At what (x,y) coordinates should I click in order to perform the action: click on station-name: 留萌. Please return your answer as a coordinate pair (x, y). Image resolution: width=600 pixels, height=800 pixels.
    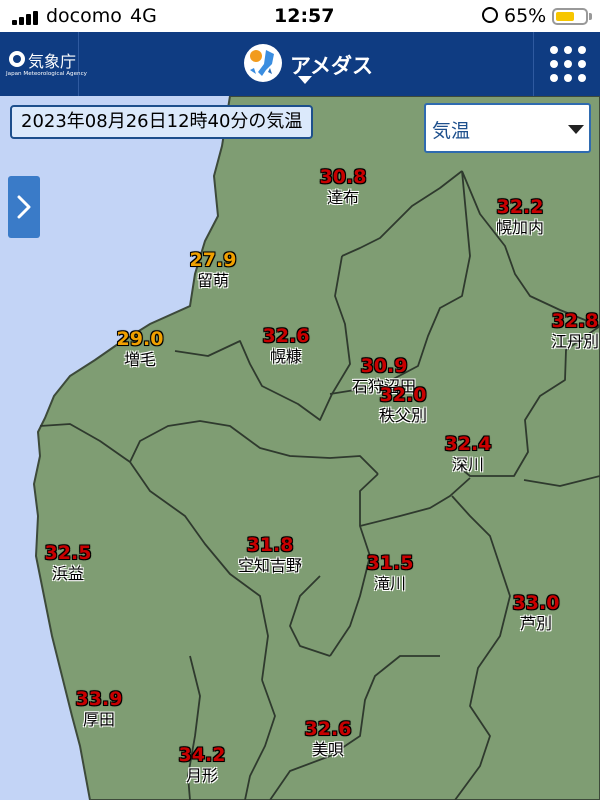
    Looking at the image, I should click on (213, 280).